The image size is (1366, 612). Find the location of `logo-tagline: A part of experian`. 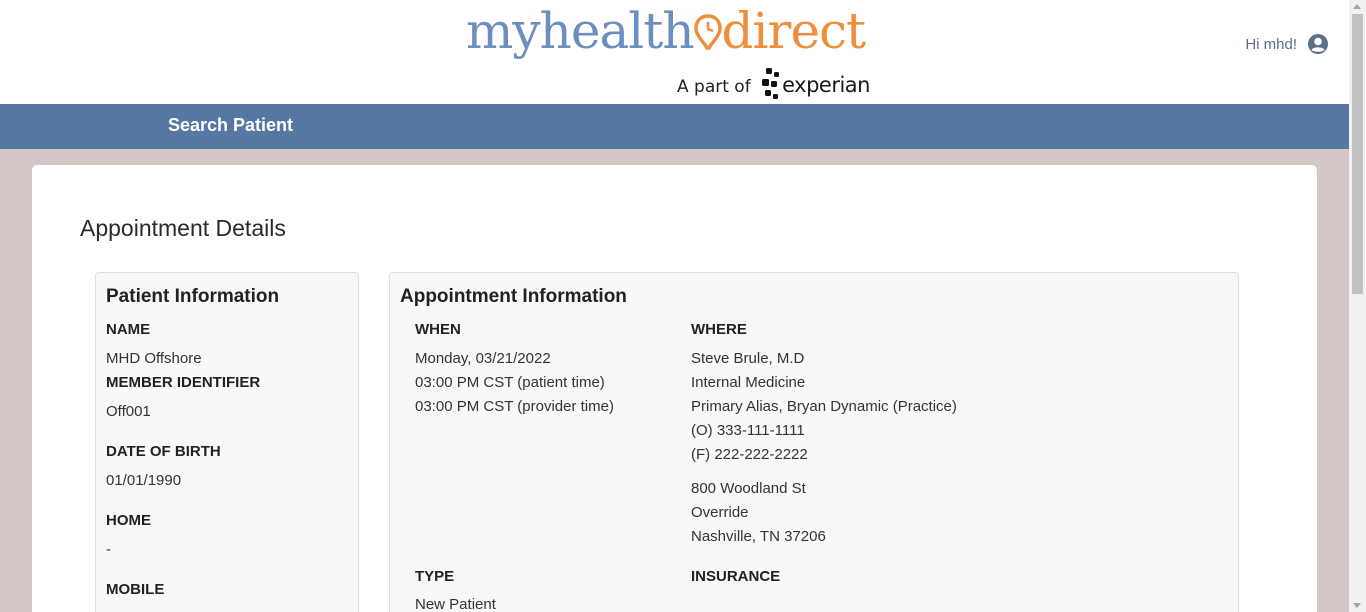

logo-tagline: A part of experian is located at coordinates (773, 85).